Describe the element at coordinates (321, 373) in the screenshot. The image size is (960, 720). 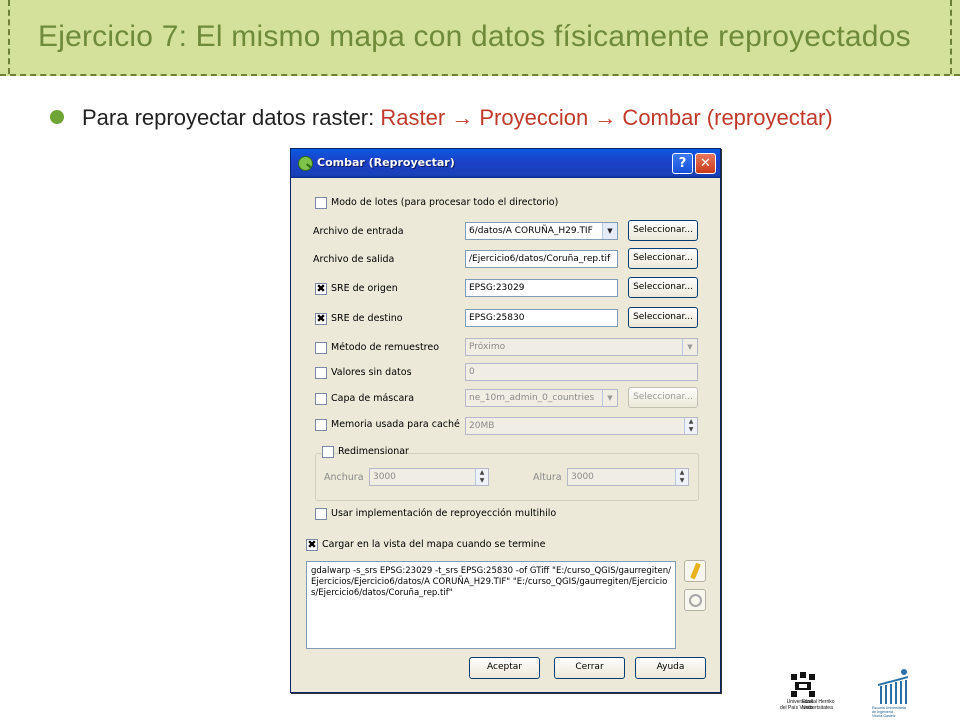
I see `nodata-checkbox` at that location.